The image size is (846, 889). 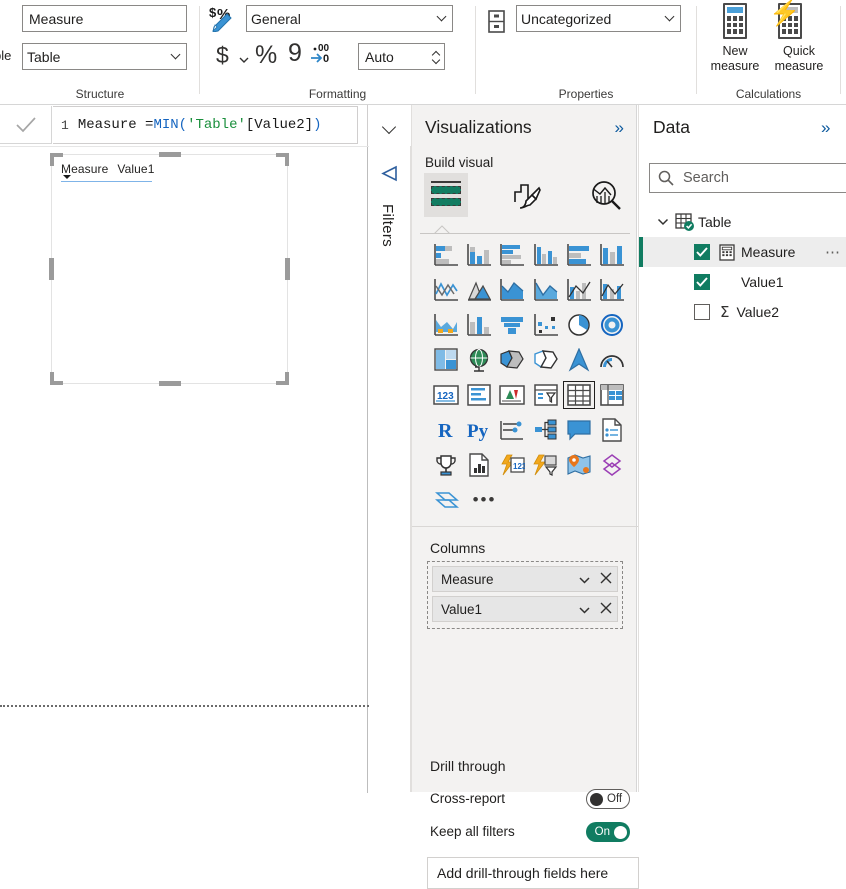 What do you see at coordinates (702, 282) in the screenshot?
I see `value1-checkbox` at bounding box center [702, 282].